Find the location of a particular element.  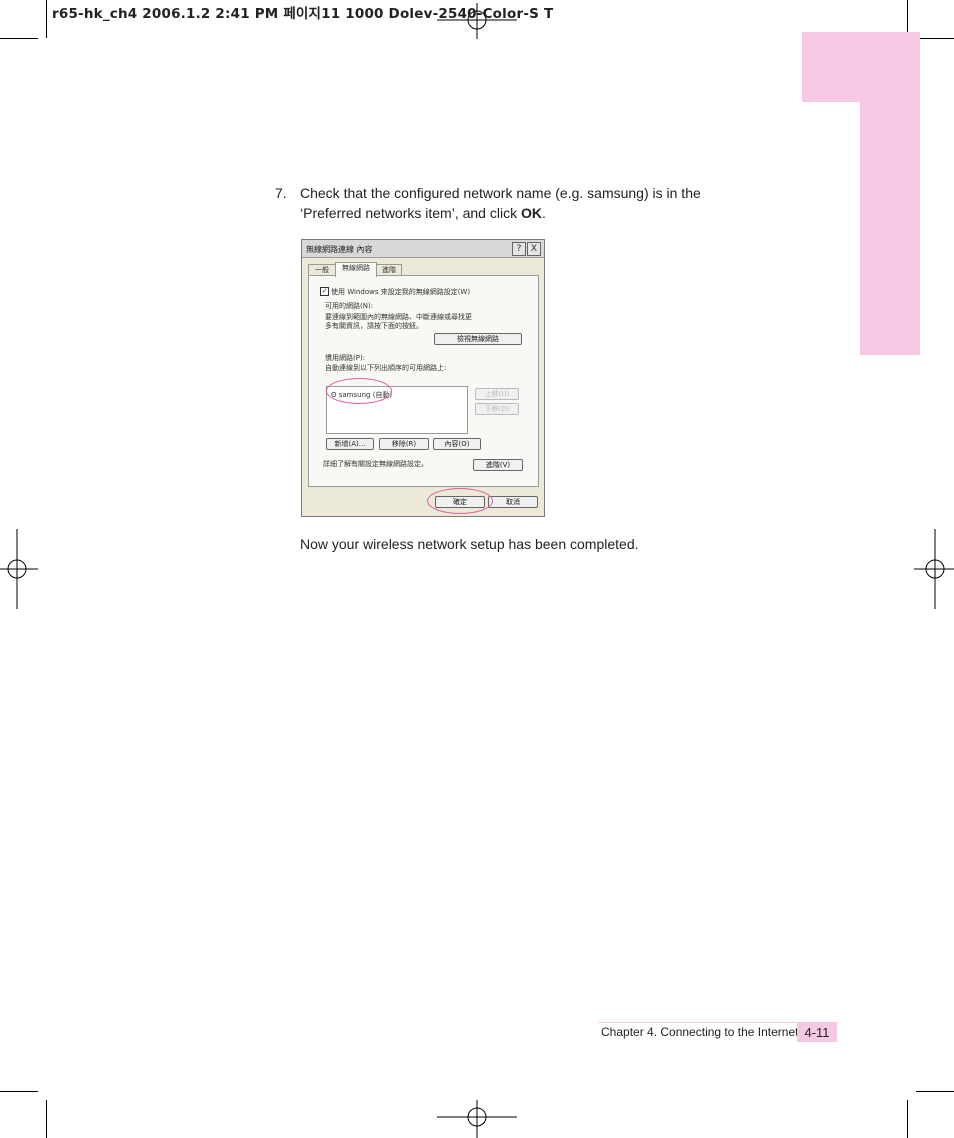

dialog-titlebar: 無線網路連線 內容 ? X is located at coordinates (423, 249).